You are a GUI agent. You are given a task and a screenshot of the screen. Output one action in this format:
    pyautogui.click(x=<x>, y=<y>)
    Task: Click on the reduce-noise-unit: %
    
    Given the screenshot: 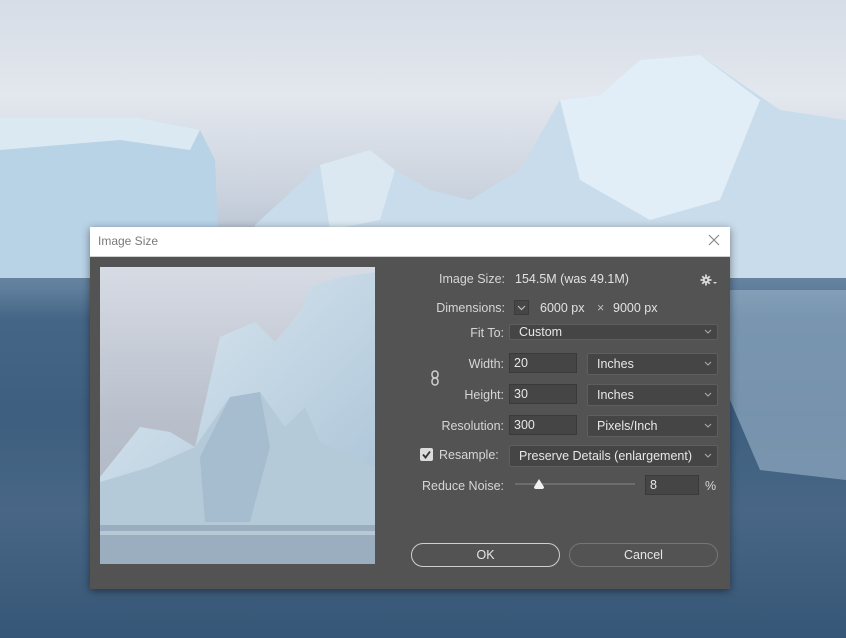 What is the action you would take?
    pyautogui.click(x=711, y=486)
    